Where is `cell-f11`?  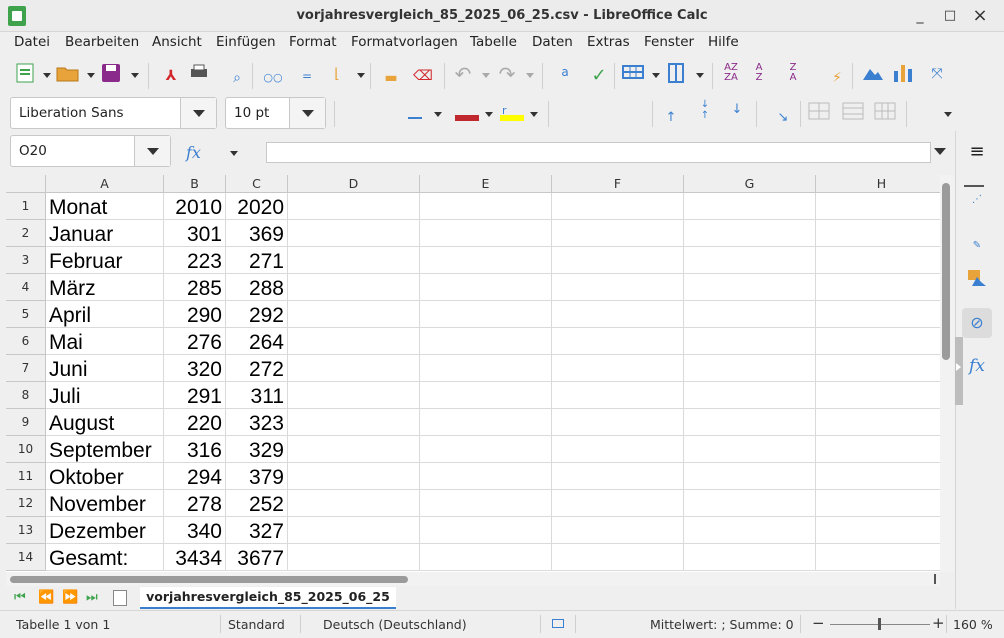 cell-f11 is located at coordinates (618, 476).